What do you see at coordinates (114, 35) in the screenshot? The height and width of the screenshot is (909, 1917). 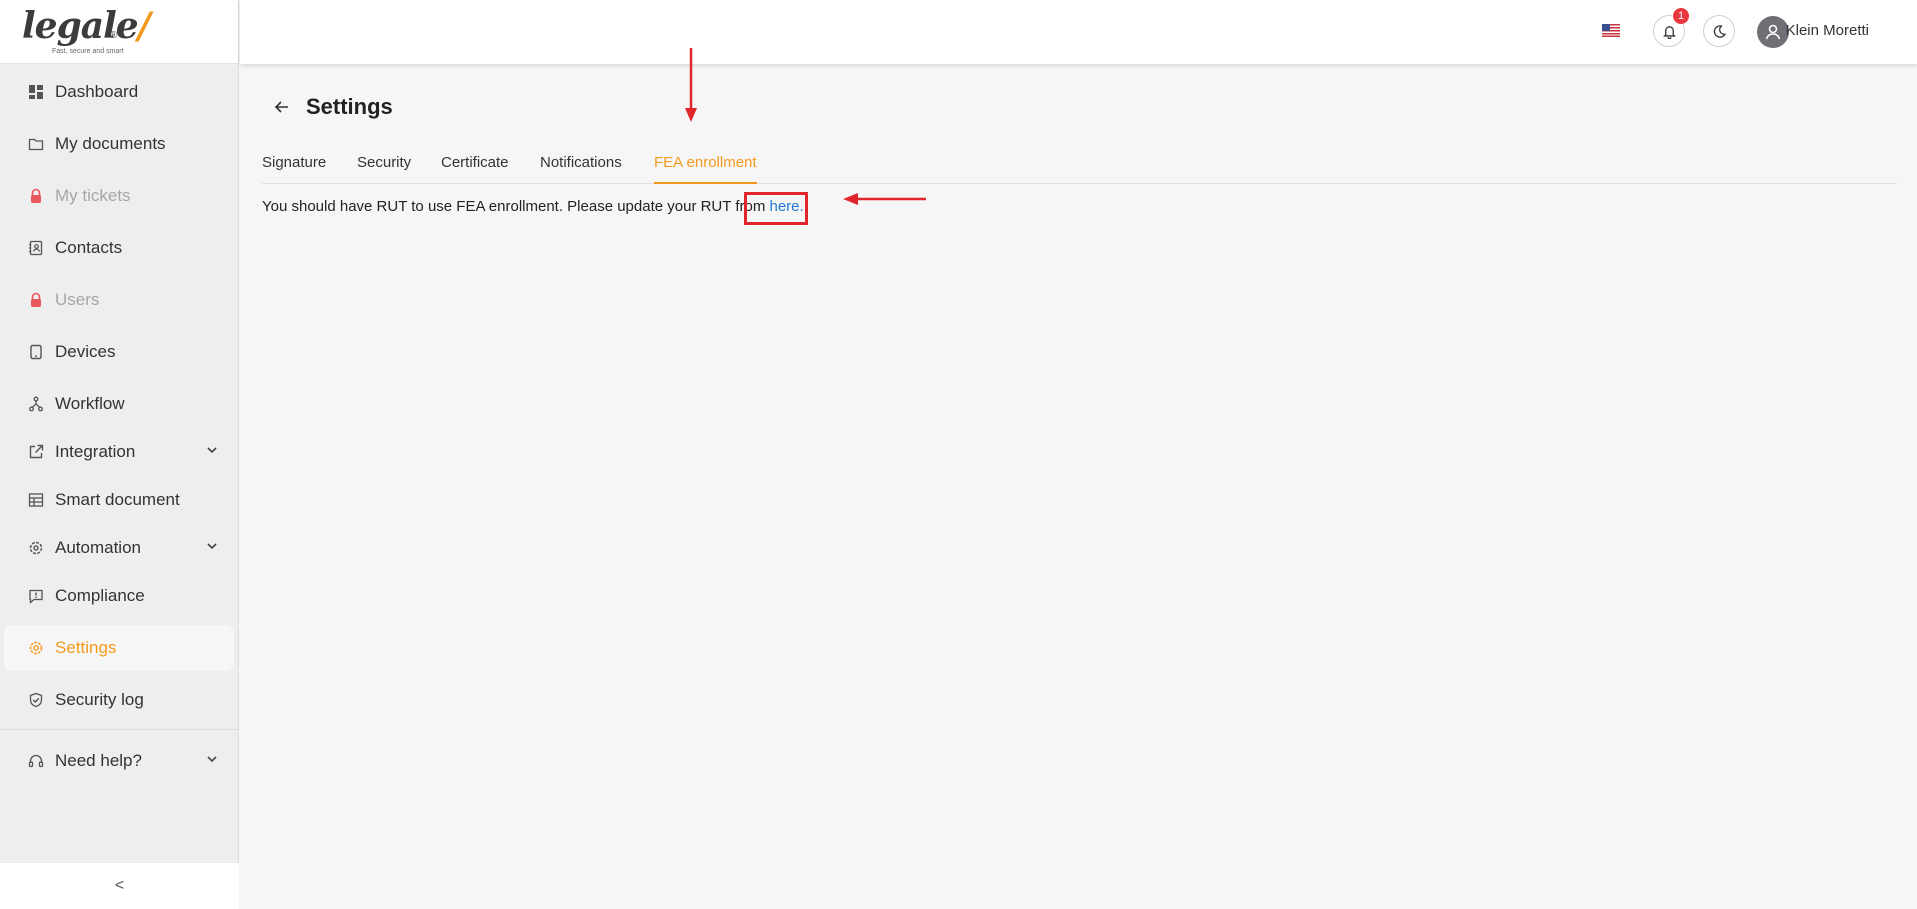 I see `registered-mark: ®` at bounding box center [114, 35].